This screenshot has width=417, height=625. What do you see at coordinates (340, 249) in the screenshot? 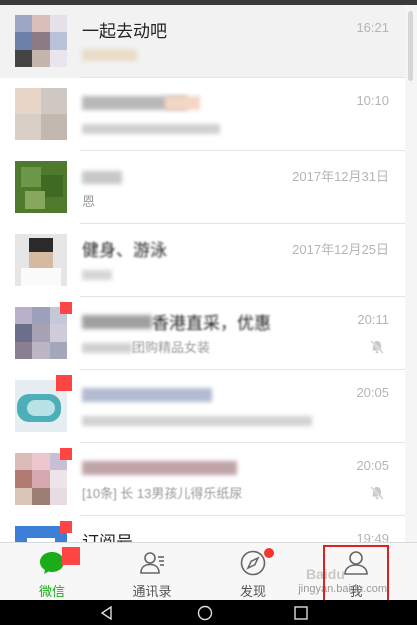
I see `chat-time: 2017年12月25日` at bounding box center [340, 249].